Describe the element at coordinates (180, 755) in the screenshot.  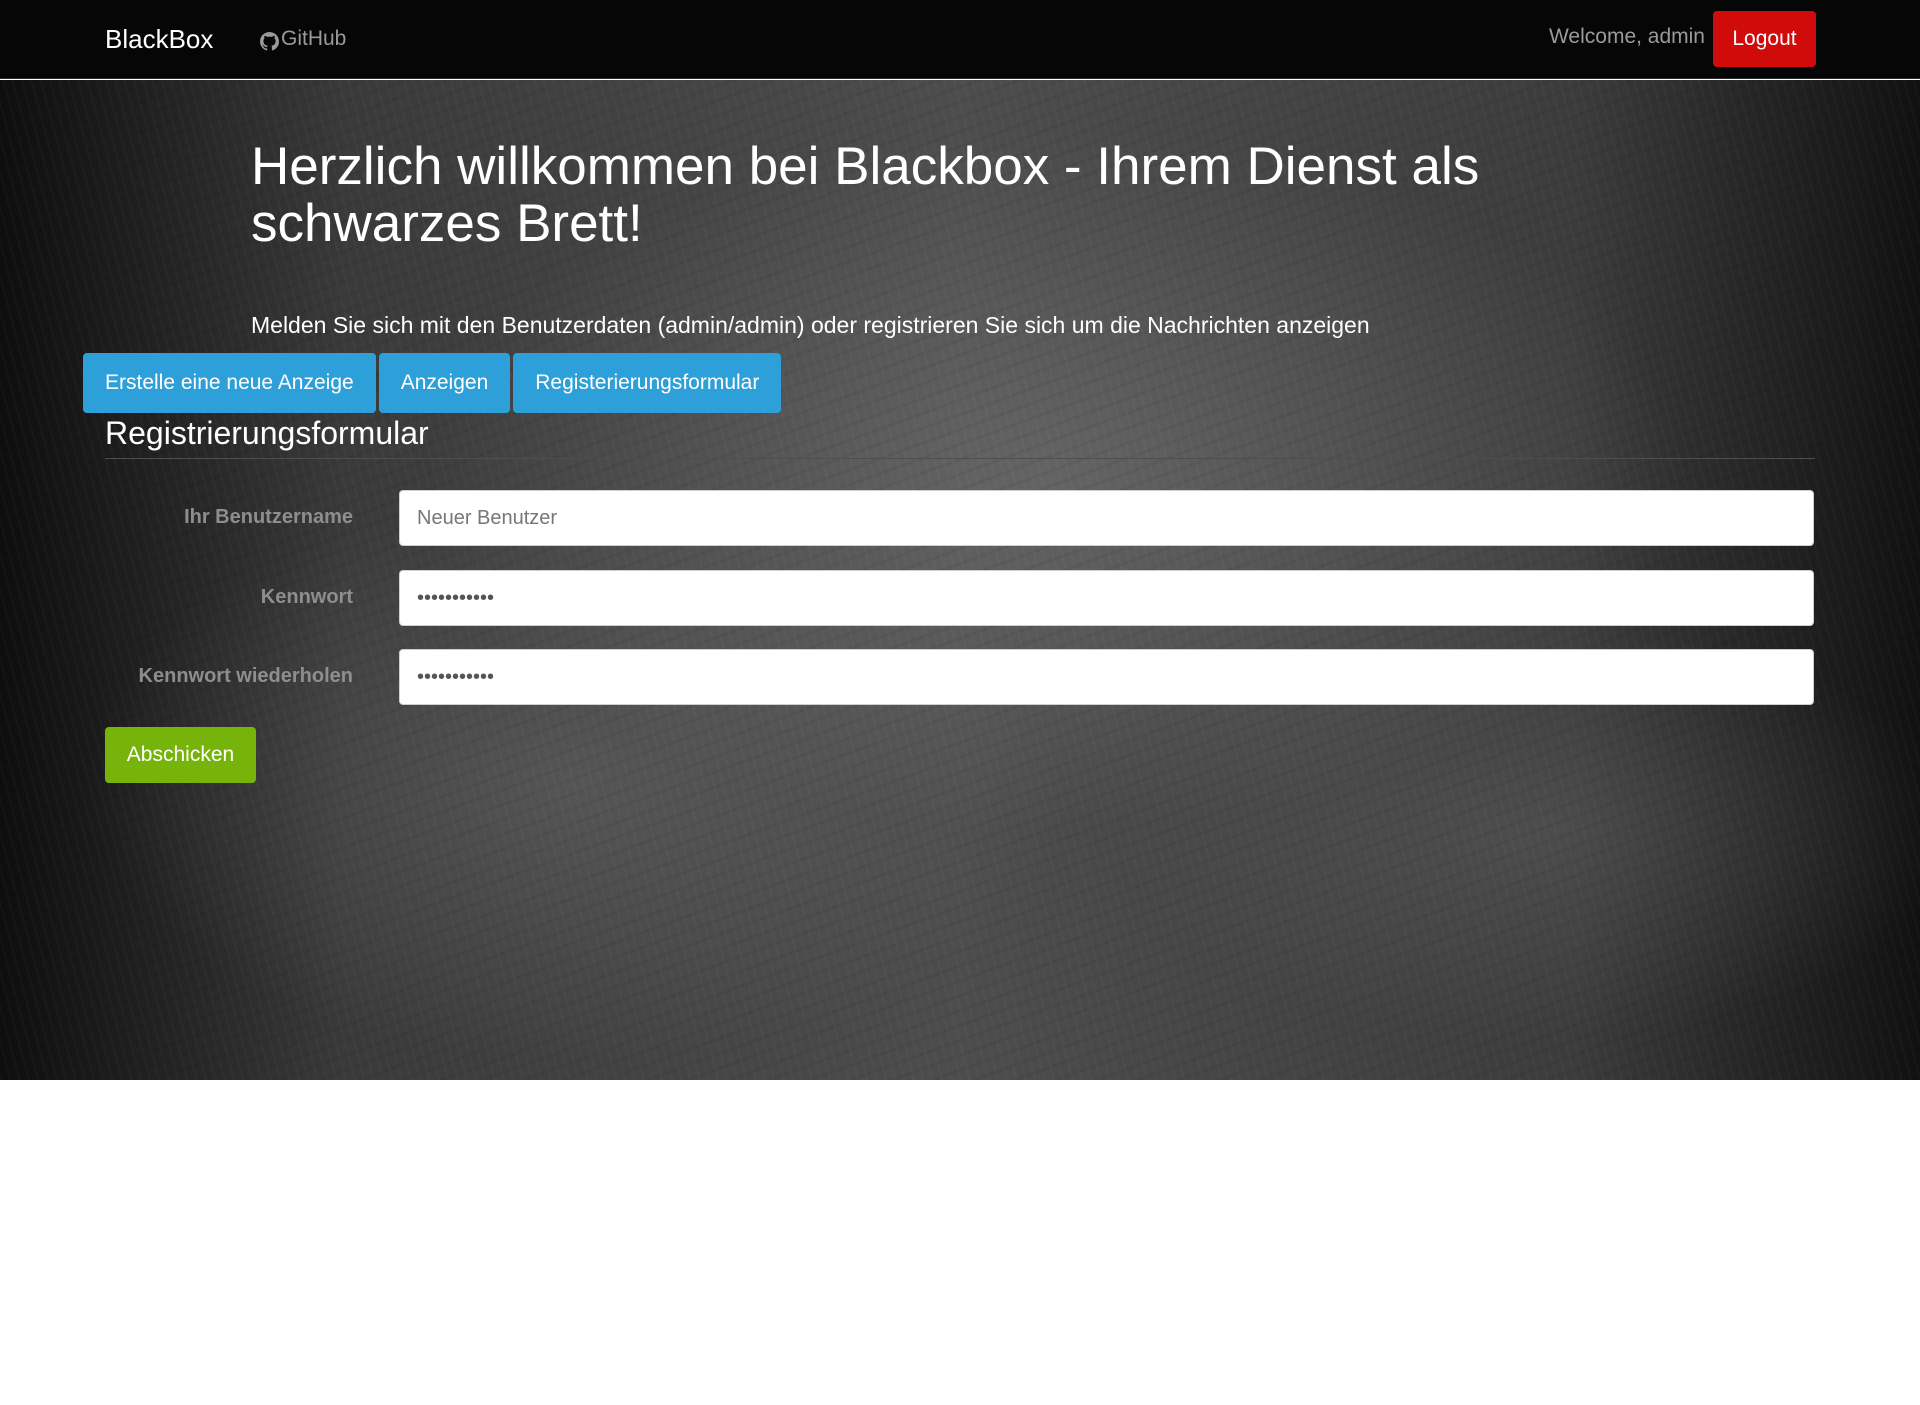
I see `submit-button: Abschicken` at that location.